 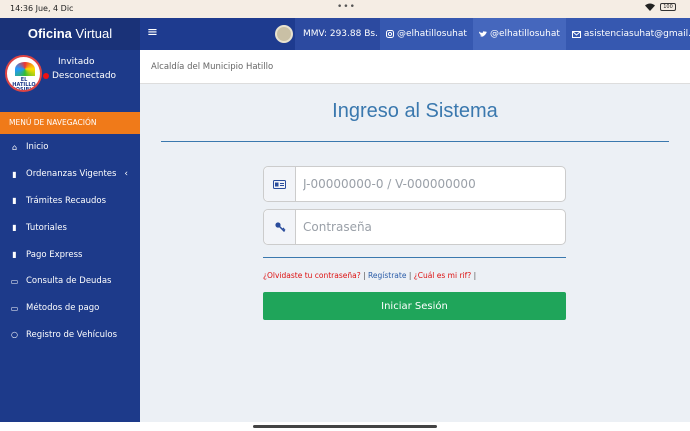 What do you see at coordinates (126, 174) in the screenshot?
I see `chevron-left-icon: ‹` at bounding box center [126, 174].